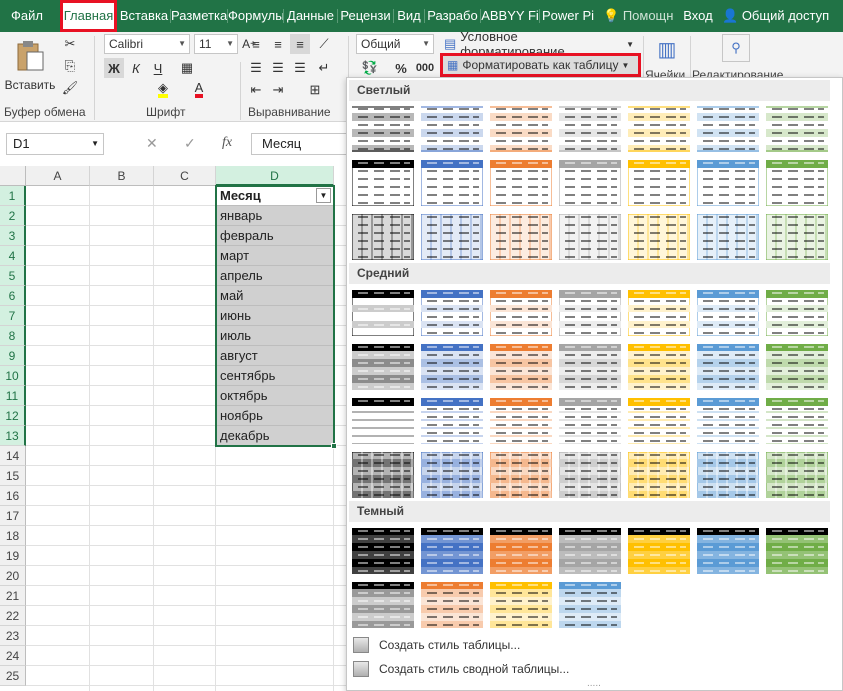  Describe the element at coordinates (395, 44) in the screenshot. I see `number-format-combo: Общий ▼` at that location.